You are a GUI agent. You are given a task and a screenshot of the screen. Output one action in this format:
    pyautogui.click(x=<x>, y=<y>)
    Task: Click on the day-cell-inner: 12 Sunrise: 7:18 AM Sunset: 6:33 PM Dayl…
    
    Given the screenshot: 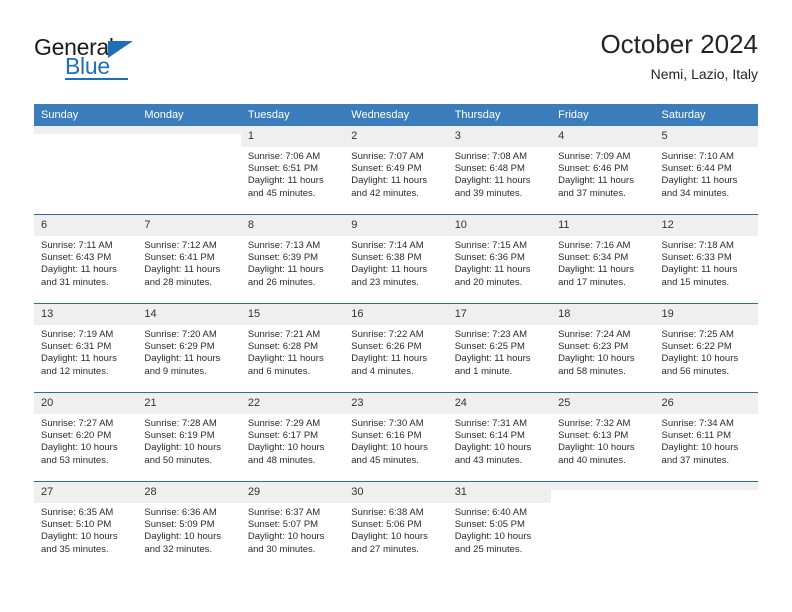 What is the action you would take?
    pyautogui.click(x=706, y=259)
    